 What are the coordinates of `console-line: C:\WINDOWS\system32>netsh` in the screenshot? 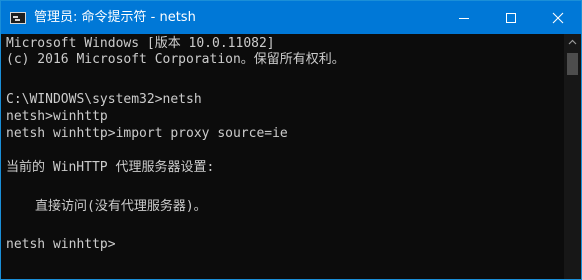 It's located at (104, 99).